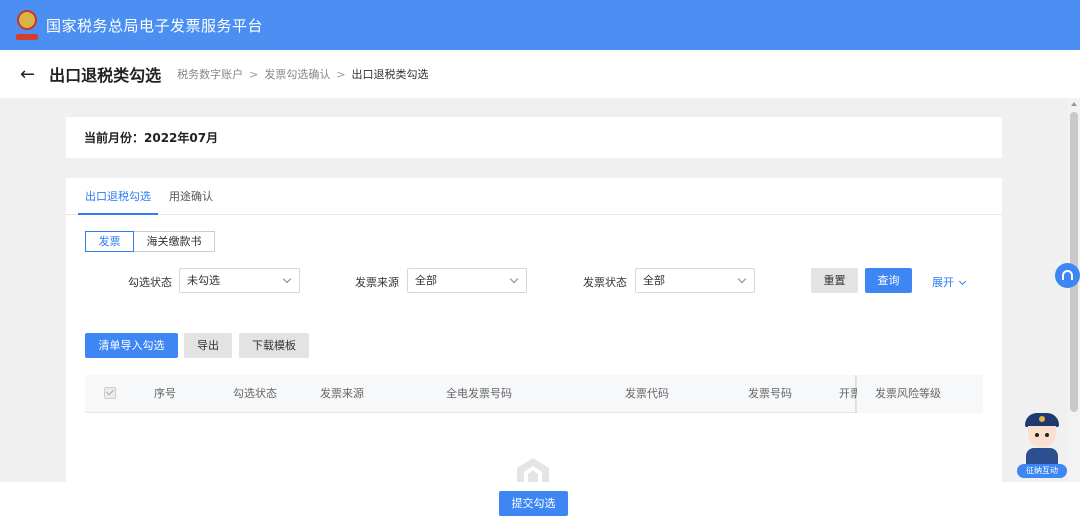 This screenshot has height=524, width=1080. What do you see at coordinates (155, 25) in the screenshot?
I see `site-title: 国家税务总局电子发票服务平台` at bounding box center [155, 25].